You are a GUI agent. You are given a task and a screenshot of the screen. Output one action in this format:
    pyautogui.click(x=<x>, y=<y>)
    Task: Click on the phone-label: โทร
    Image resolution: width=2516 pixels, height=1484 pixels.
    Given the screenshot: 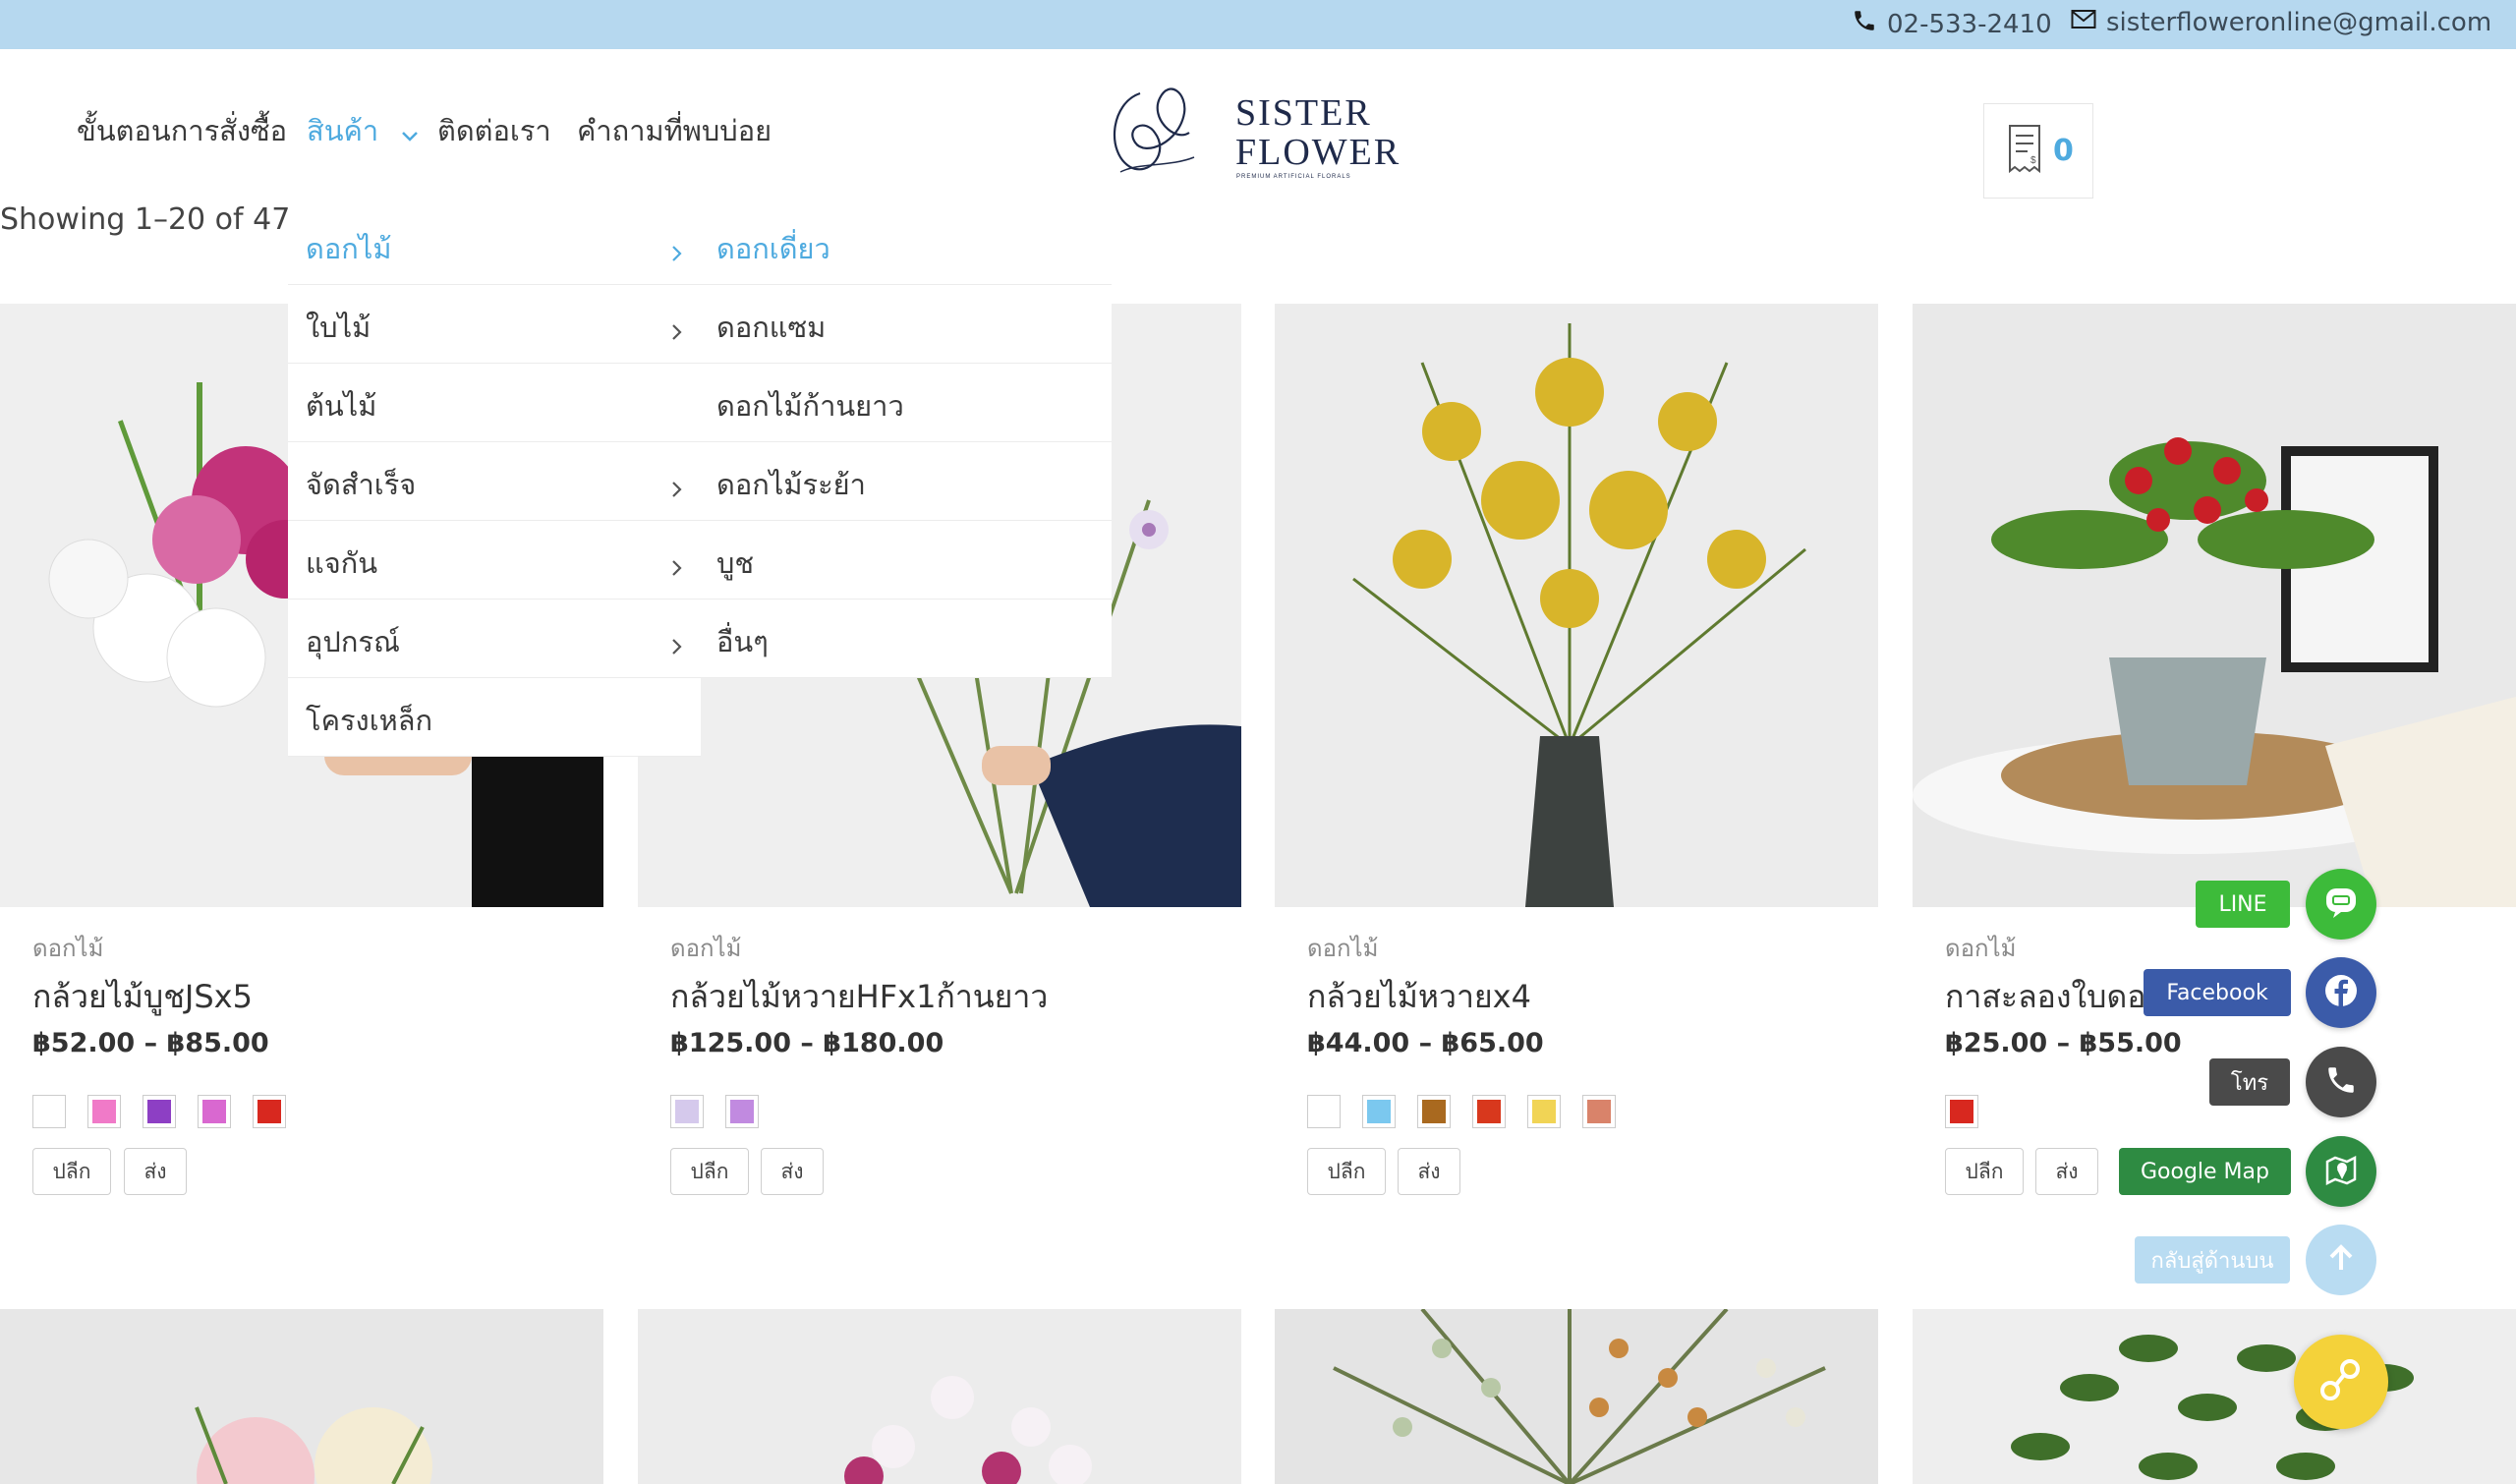 What is the action you would take?
    pyautogui.click(x=2249, y=1082)
    